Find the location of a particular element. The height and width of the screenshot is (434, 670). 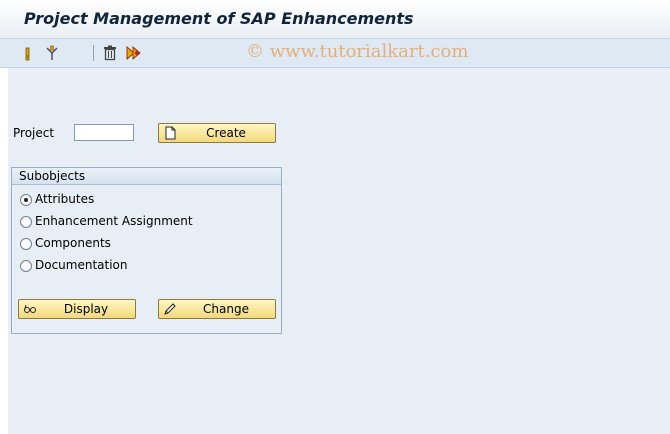

watermark: © www.tutorialkart.com is located at coordinates (357, 51).